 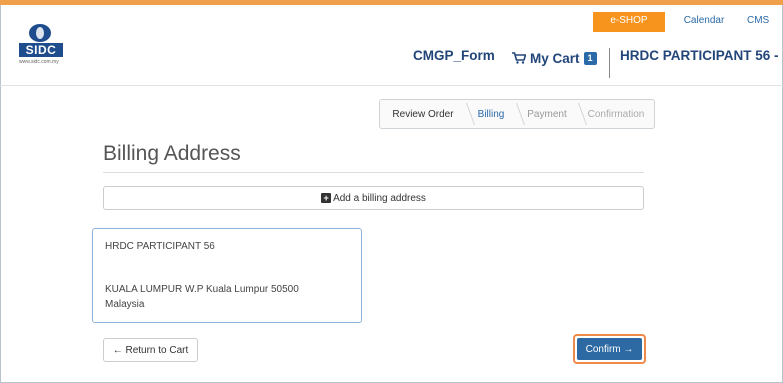 What do you see at coordinates (699, 58) in the screenshot?
I see `user-menu: HRDC PARTICIPANT 56 -` at bounding box center [699, 58].